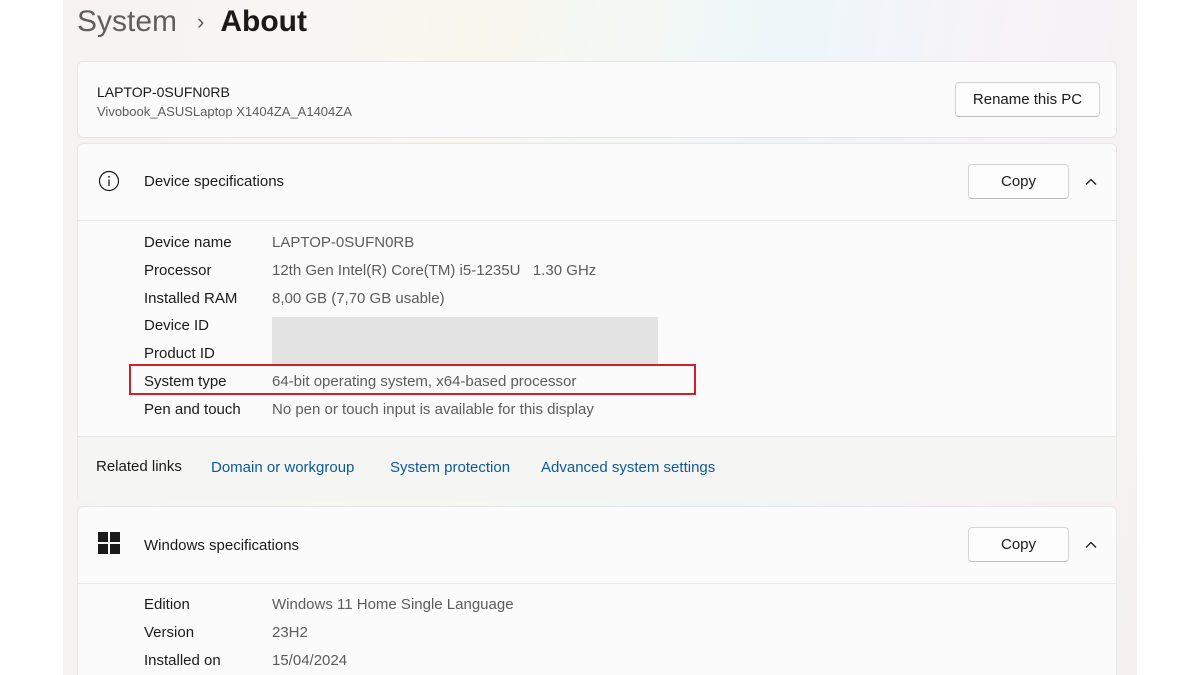  Describe the element at coordinates (214, 181) in the screenshot. I see `device-specifications-title: Device specifications` at that location.